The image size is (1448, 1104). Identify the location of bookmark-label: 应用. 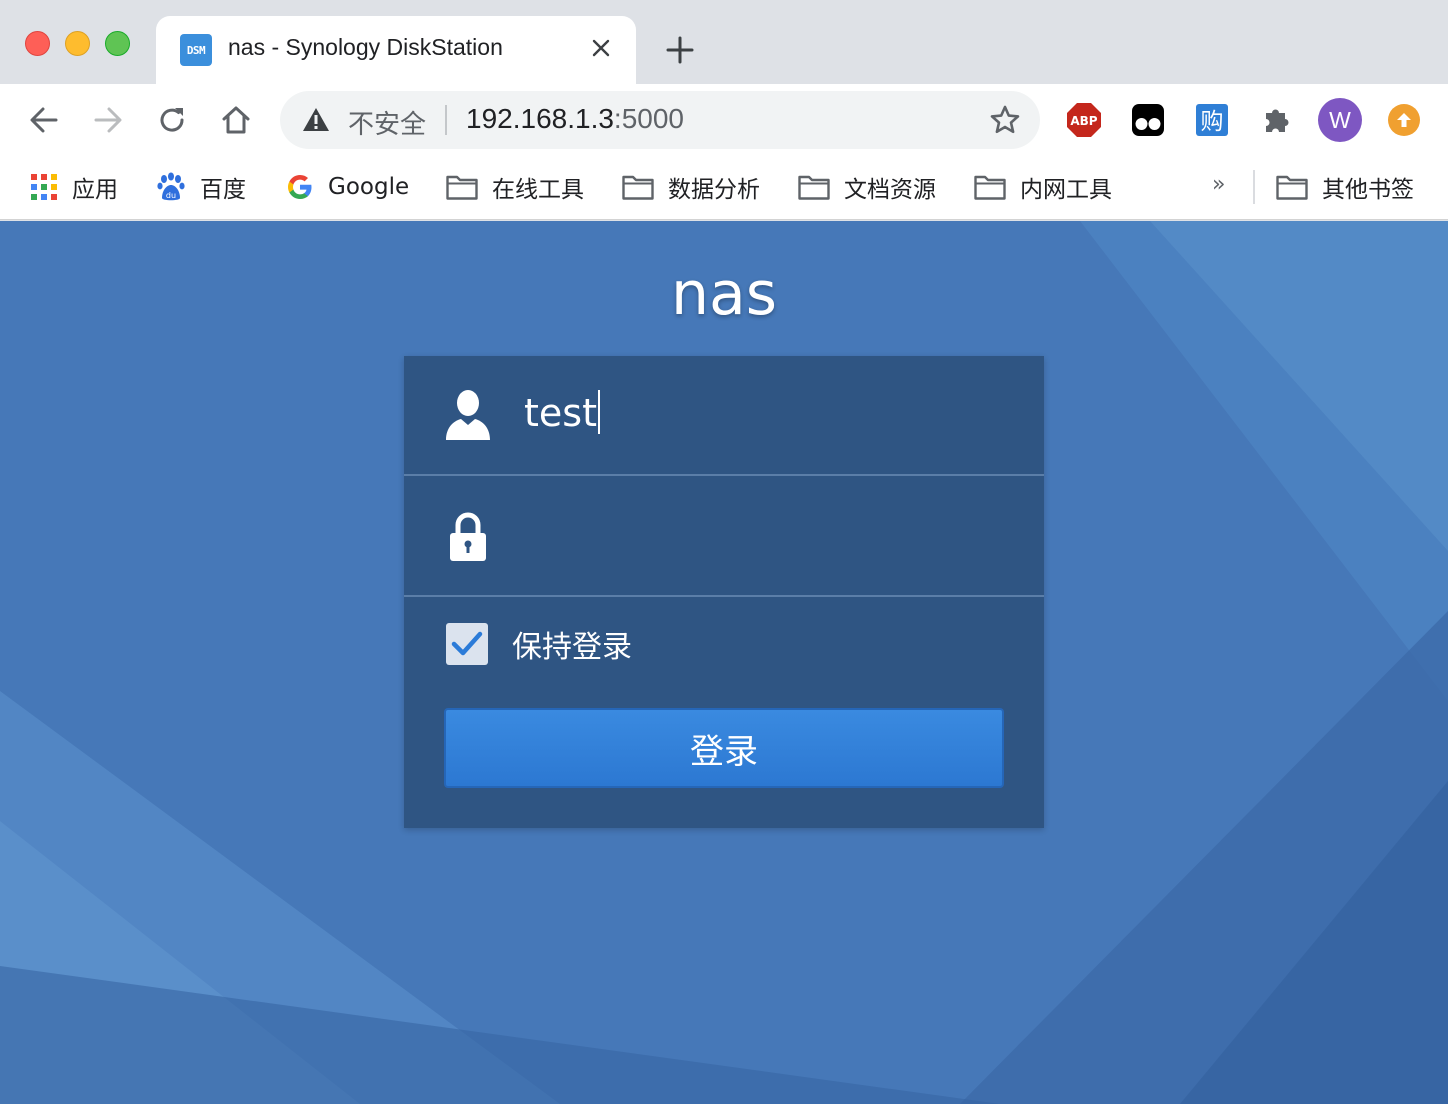
(95, 190).